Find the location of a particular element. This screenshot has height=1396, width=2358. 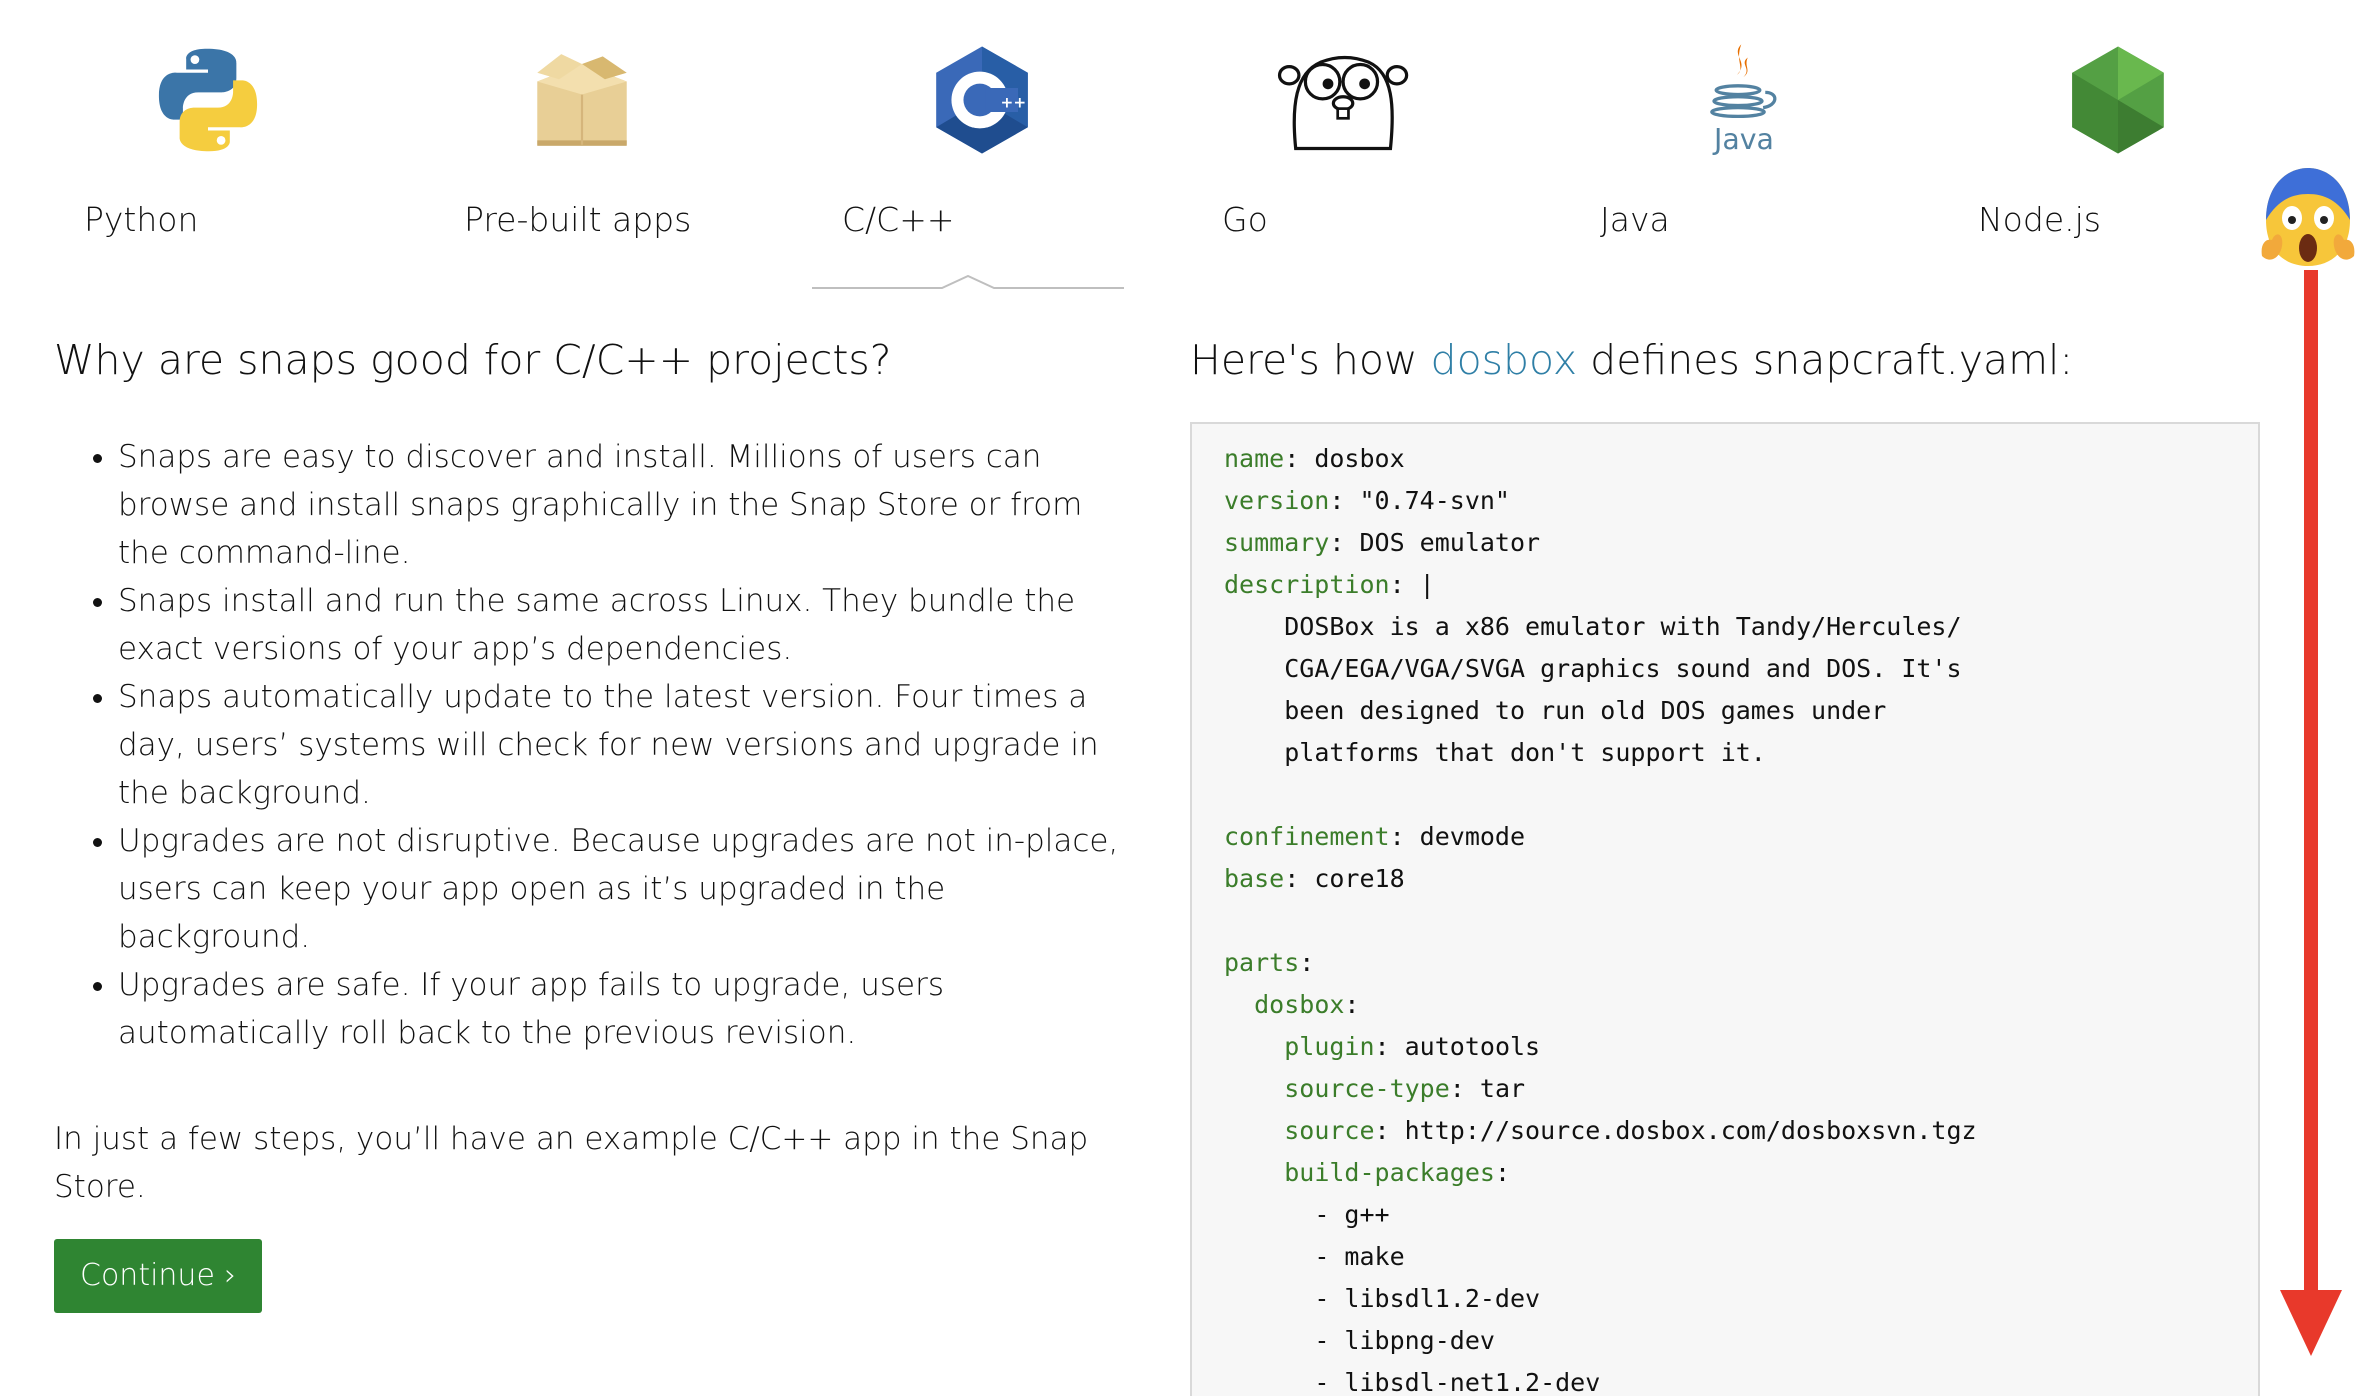

yaml-value: : autotools is located at coordinates (1457, 1046).